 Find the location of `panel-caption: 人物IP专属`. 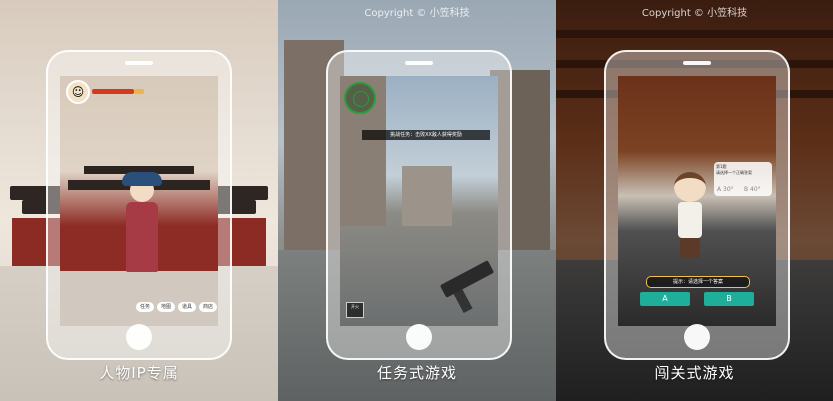

panel-caption: 人物IP专属 is located at coordinates (139, 373).